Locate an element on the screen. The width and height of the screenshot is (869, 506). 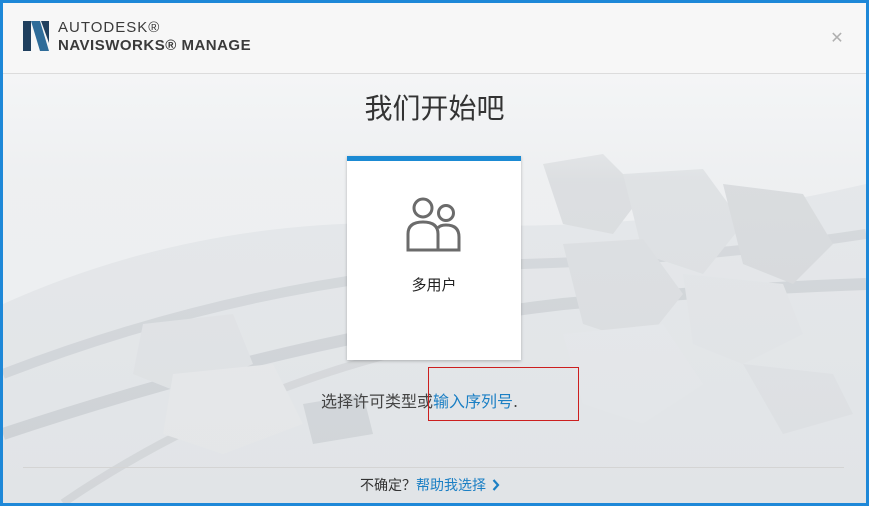
card-label: 多用户 is located at coordinates (434, 285).